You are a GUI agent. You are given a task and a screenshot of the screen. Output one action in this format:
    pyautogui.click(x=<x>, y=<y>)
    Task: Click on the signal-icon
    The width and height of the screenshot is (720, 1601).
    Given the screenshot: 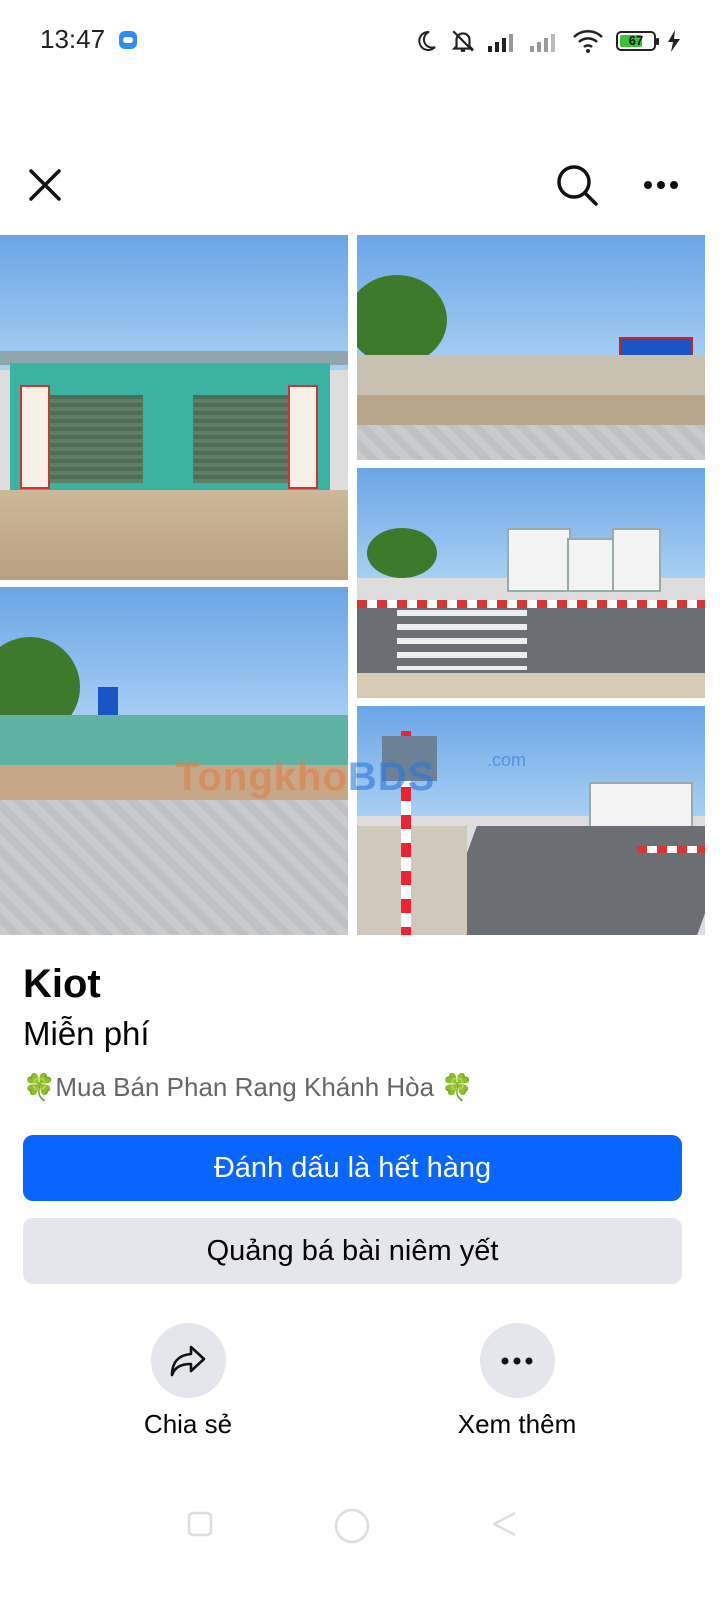 What is the action you would take?
    pyautogui.click(x=500, y=43)
    